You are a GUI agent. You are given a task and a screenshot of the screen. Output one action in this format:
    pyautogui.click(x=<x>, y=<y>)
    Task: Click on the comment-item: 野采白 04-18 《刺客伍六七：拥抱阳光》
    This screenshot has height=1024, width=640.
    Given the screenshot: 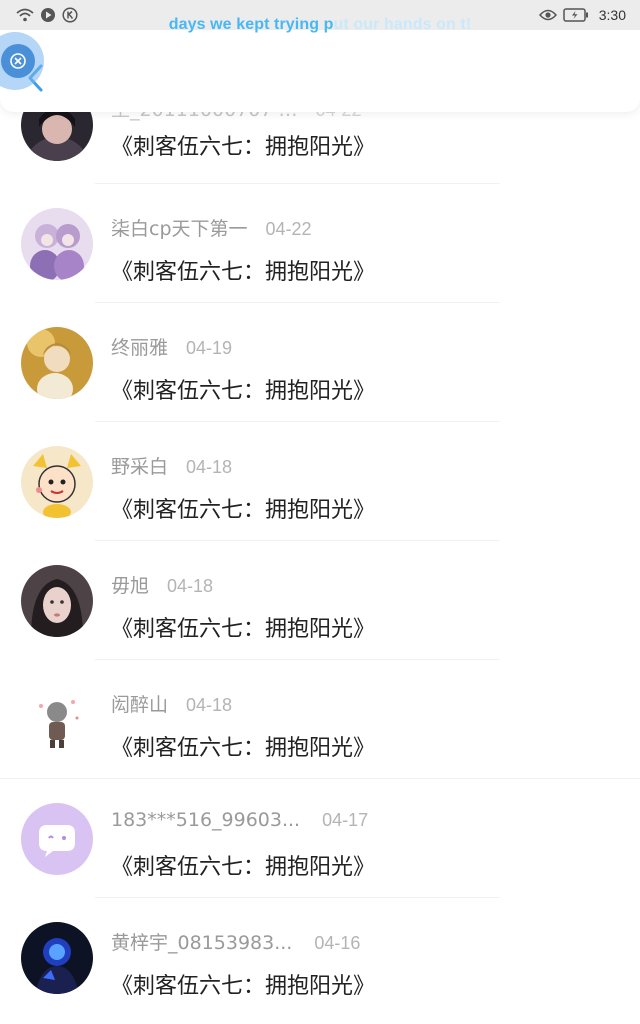 What is the action you would take?
    pyautogui.click(x=320, y=481)
    